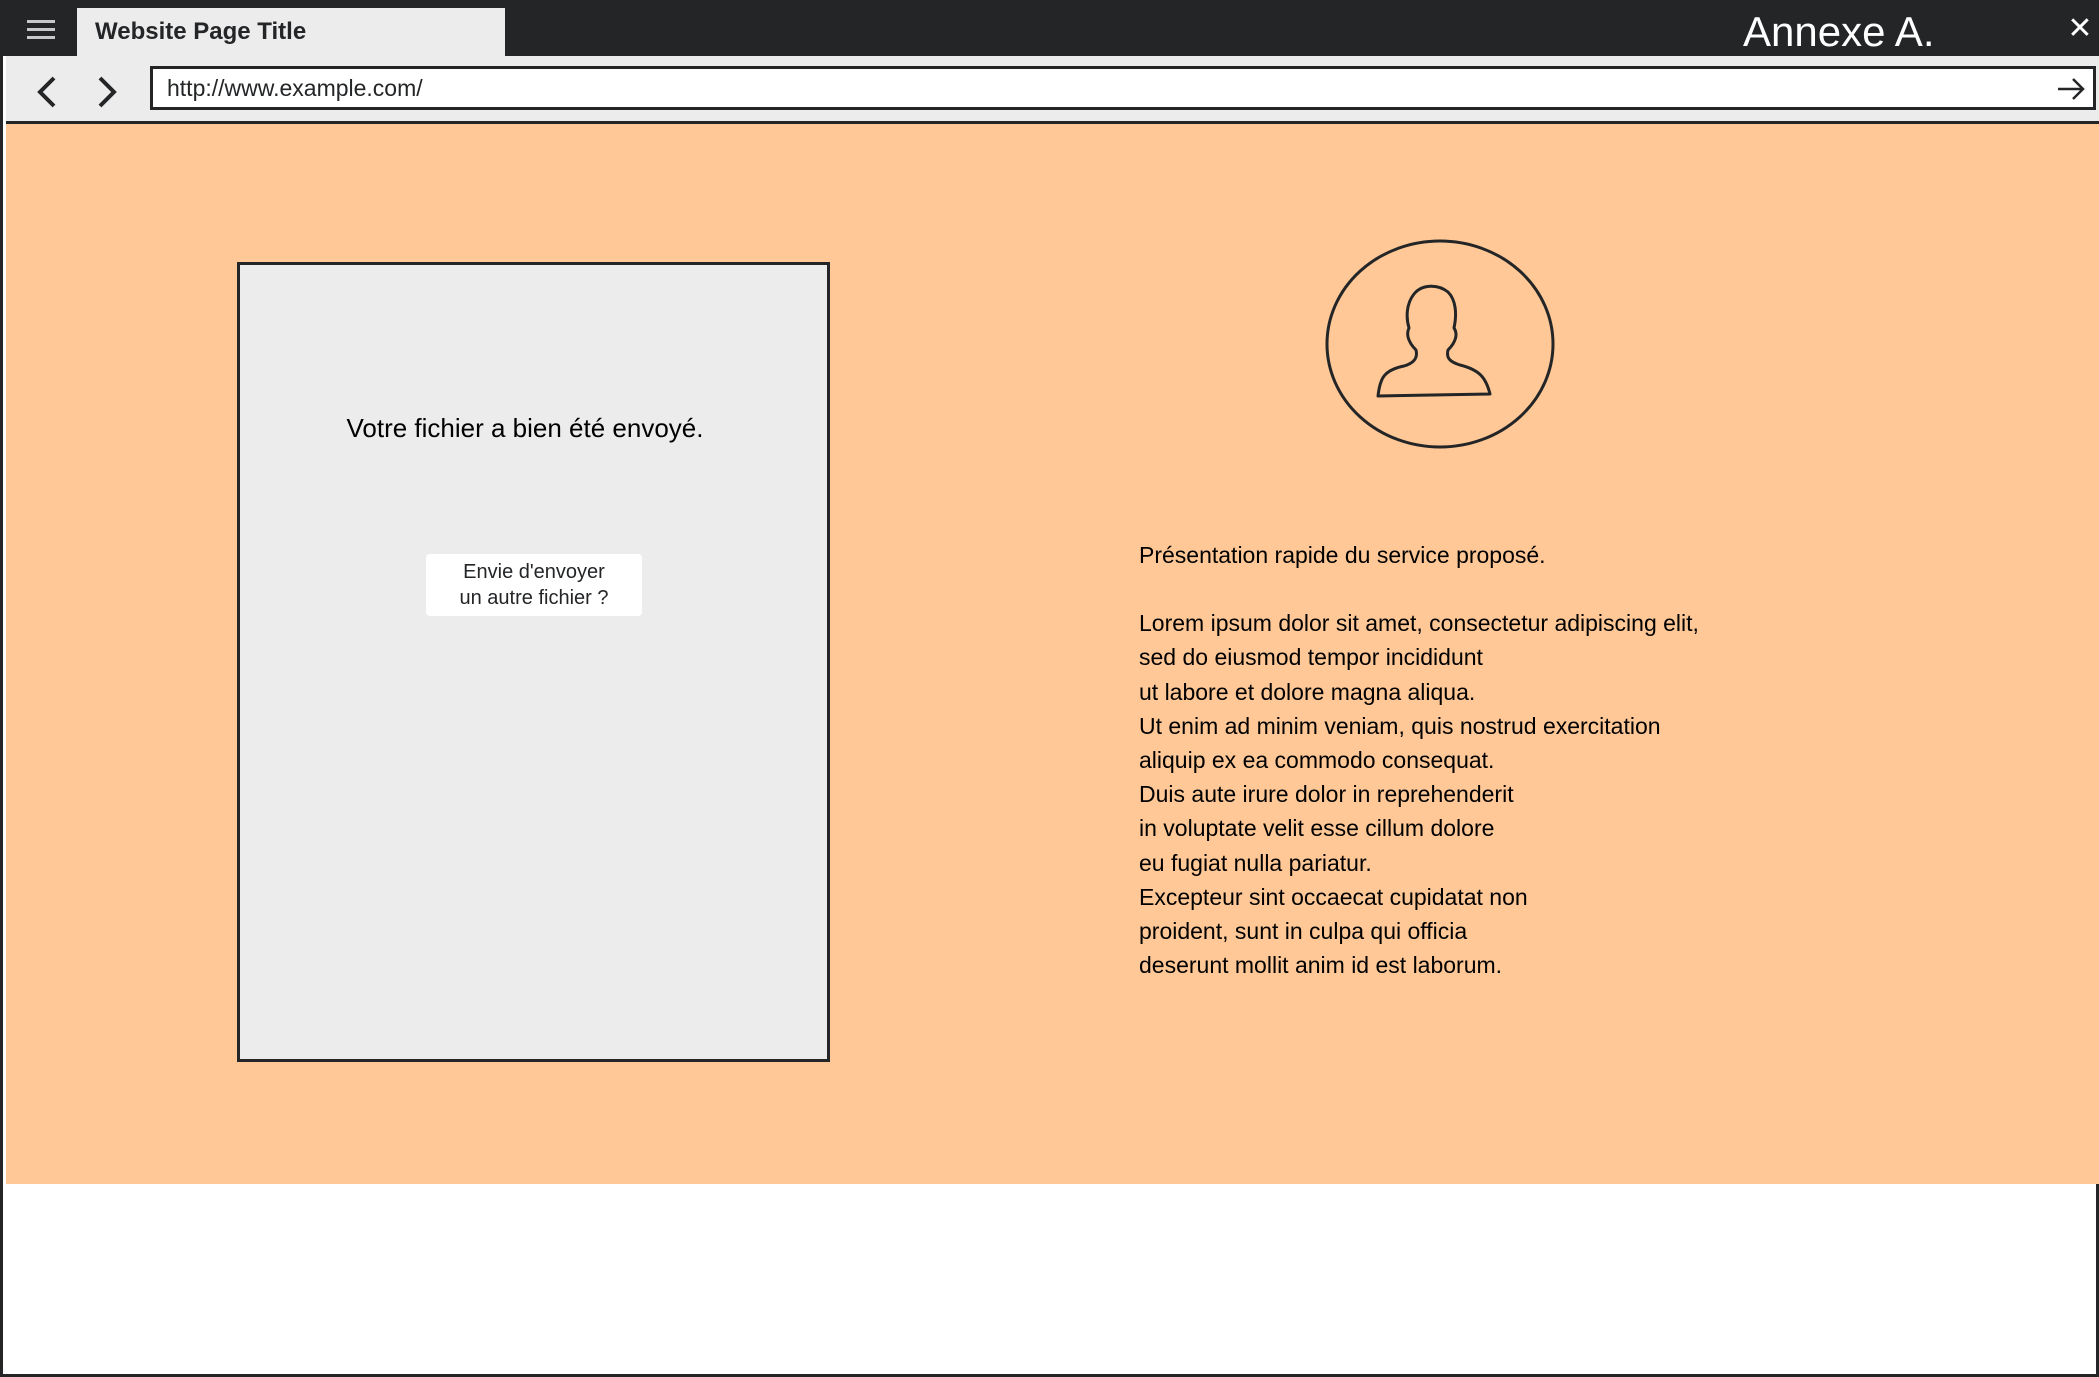 The width and height of the screenshot is (2099, 1377). What do you see at coordinates (1317, 760) in the screenshot?
I see `description-line: aliquip ex ea commodo consequat.` at bounding box center [1317, 760].